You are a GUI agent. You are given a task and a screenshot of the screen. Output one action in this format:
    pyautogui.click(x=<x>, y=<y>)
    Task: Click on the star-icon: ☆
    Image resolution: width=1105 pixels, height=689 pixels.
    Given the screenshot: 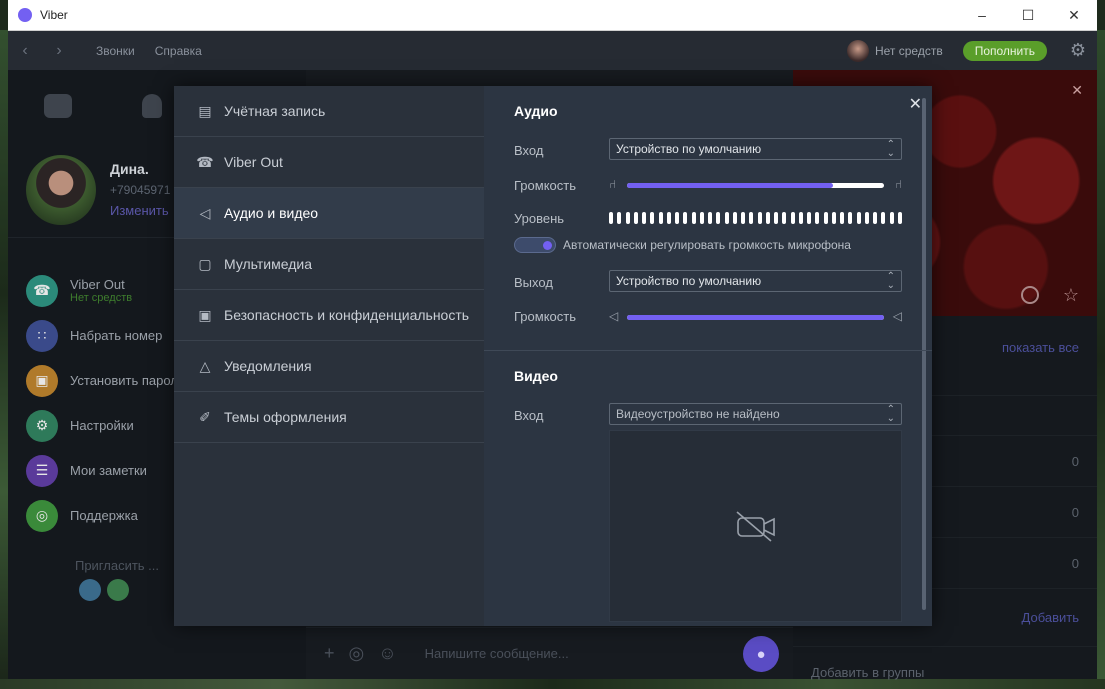 What is the action you would take?
    pyautogui.click(x=1071, y=295)
    